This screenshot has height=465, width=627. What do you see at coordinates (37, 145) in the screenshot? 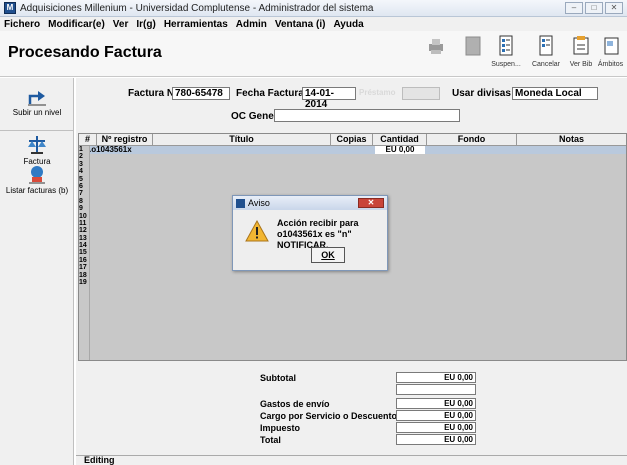
I see `invoice-icon` at bounding box center [37, 145].